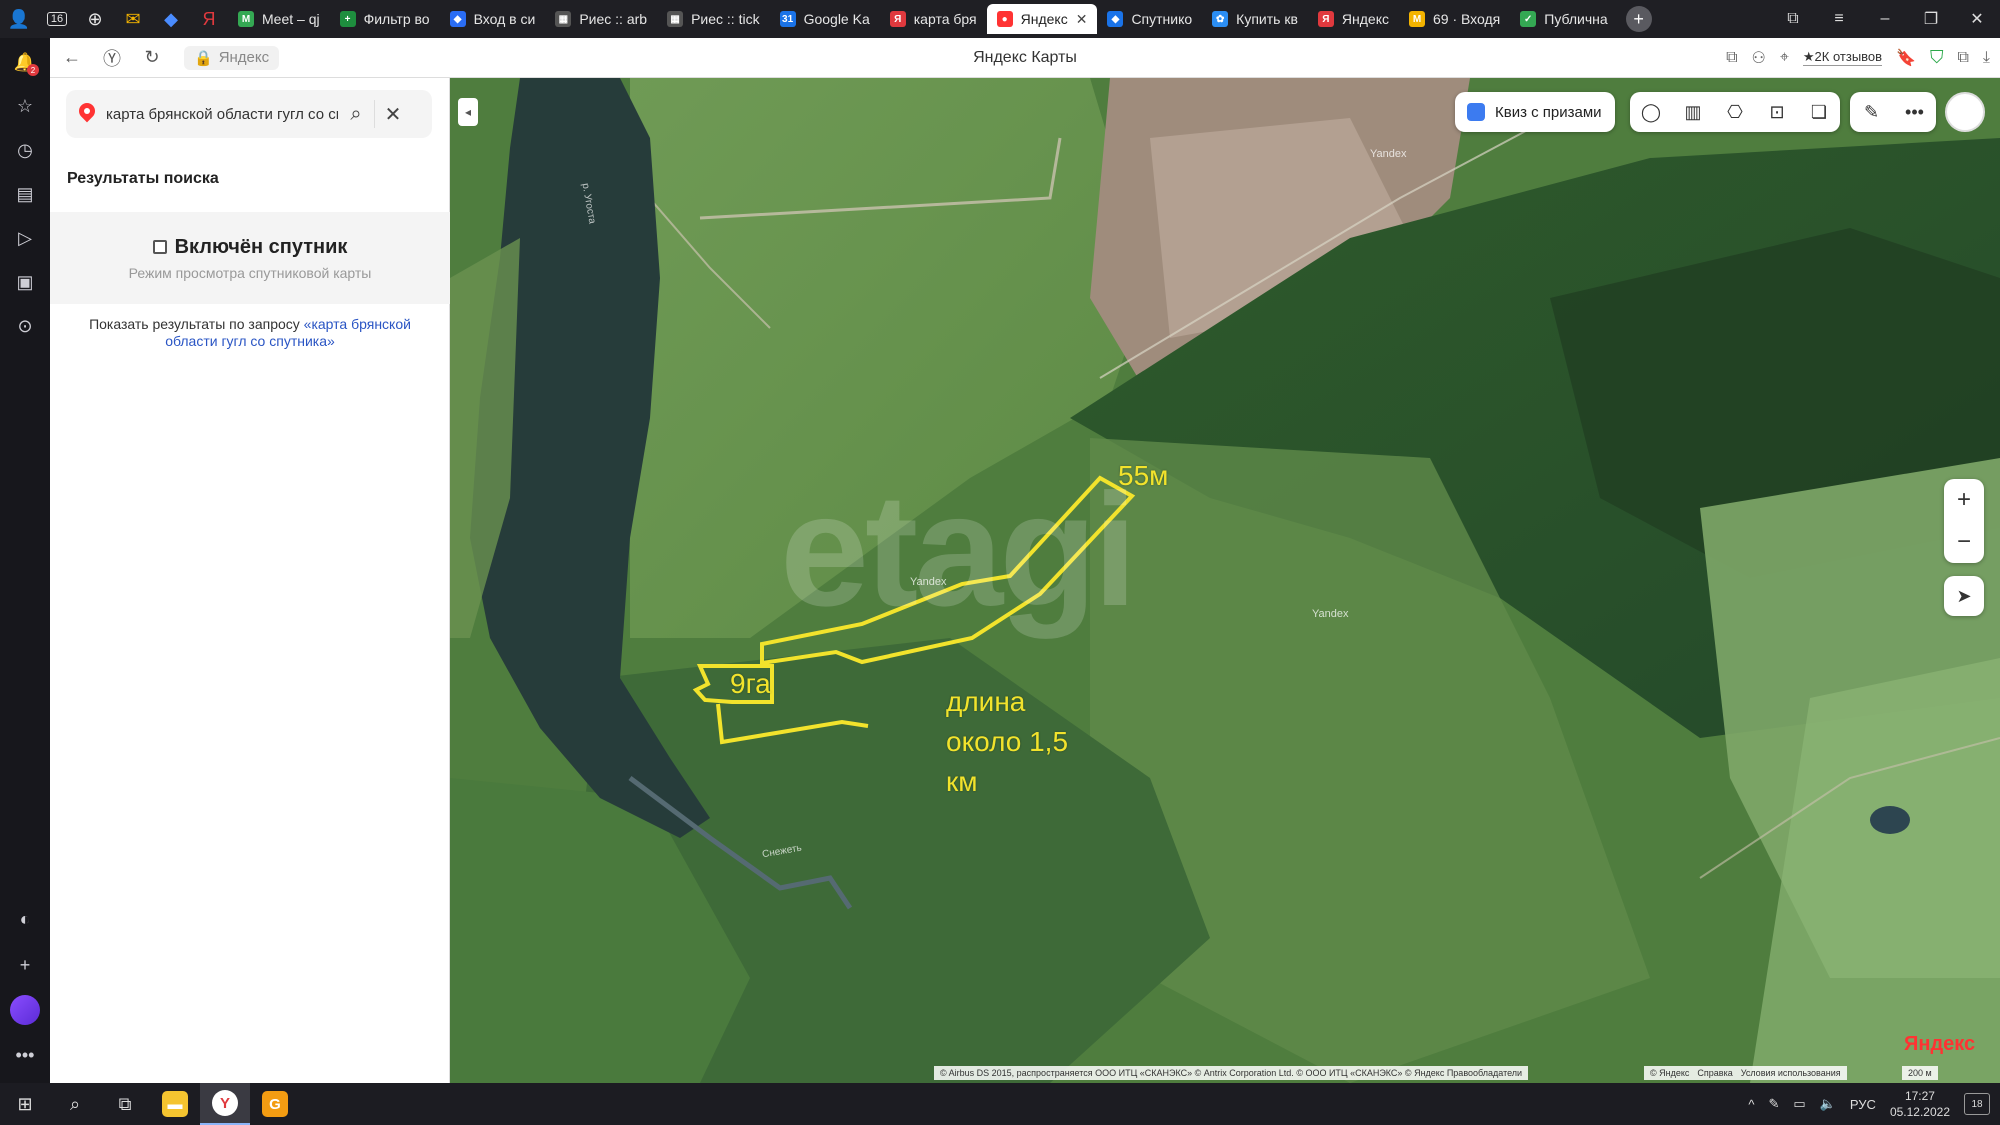 This screenshot has height=1125, width=2000. What do you see at coordinates (393, 114) in the screenshot?
I see `clear-search-button: ✕` at bounding box center [393, 114].